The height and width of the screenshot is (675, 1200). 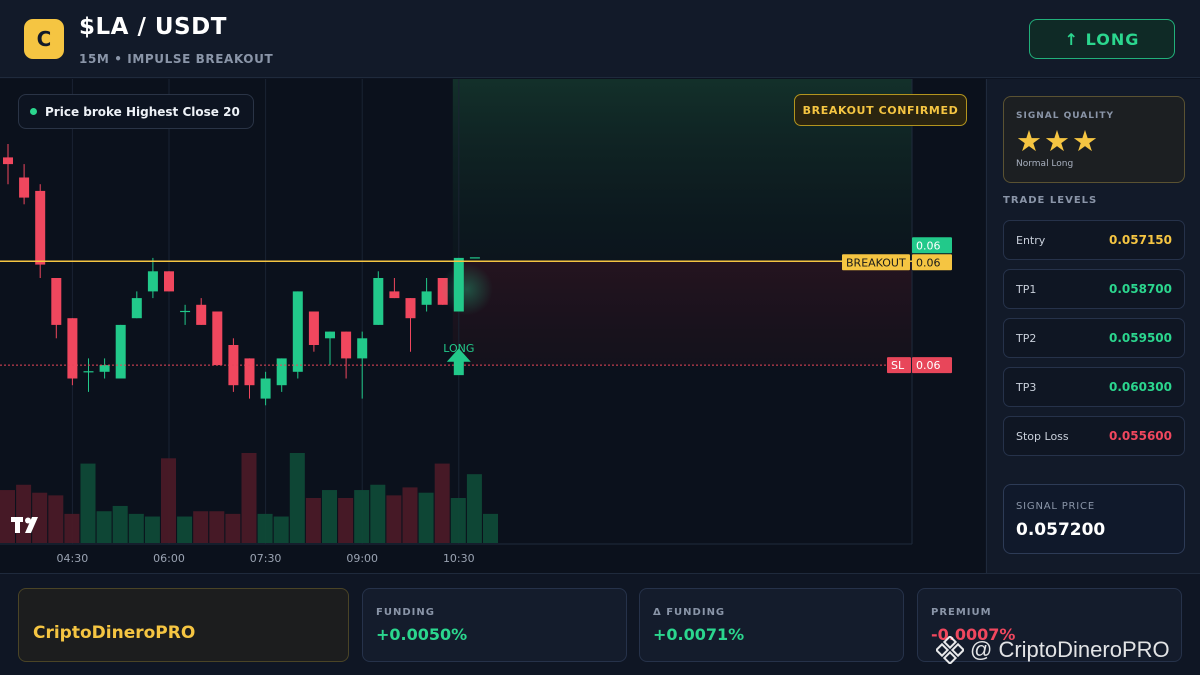 I want to click on funding-card: FUNDING +0.0050%, so click(x=494, y=625).